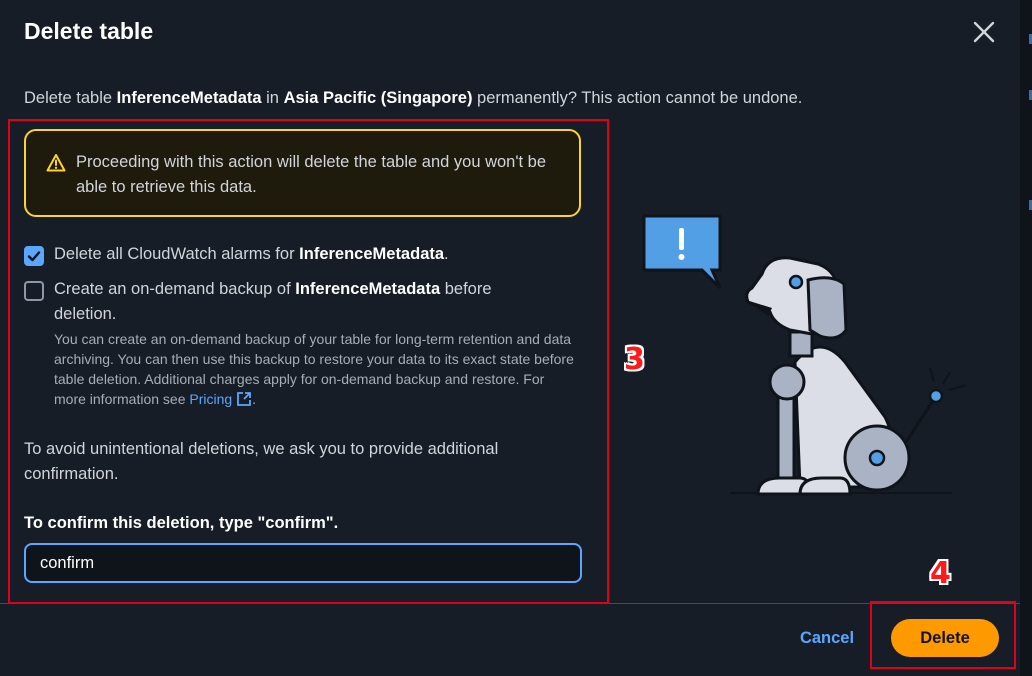  I want to click on cancel-button: Cancel, so click(827, 638).